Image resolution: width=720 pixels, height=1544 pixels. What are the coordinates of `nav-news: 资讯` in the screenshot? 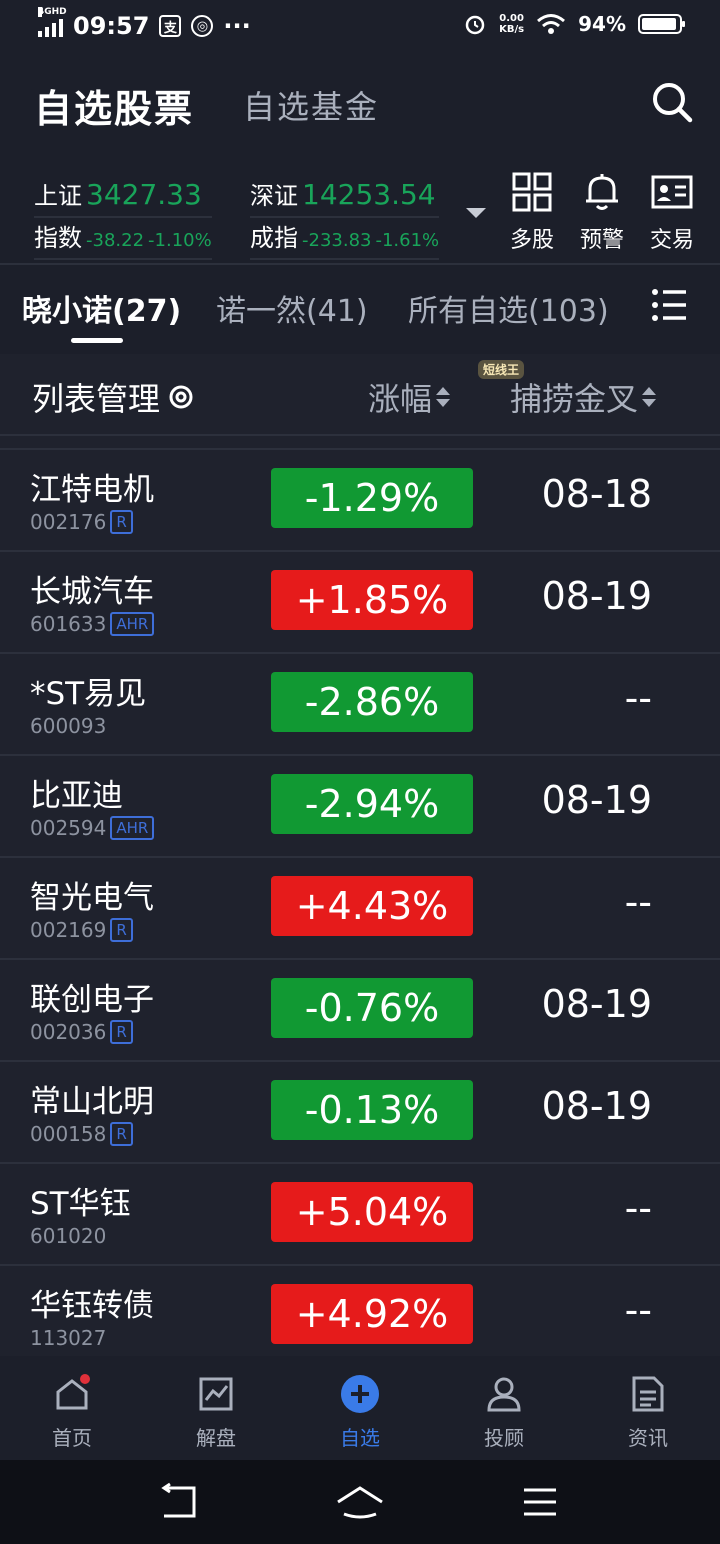 It's located at (648, 1411).